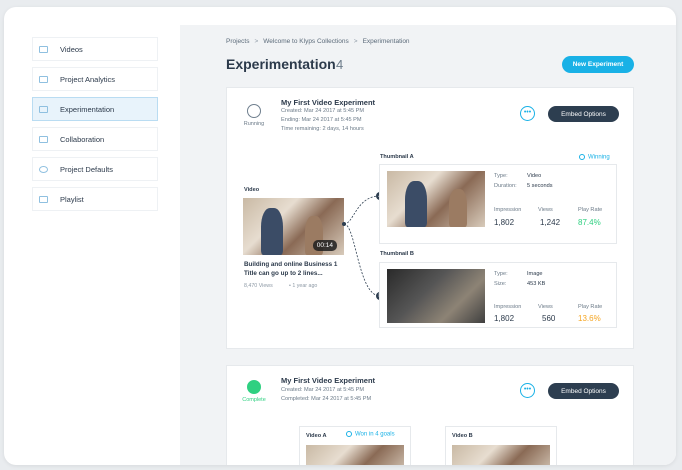  I want to click on win-badge: Won in 4 goals, so click(370, 434).